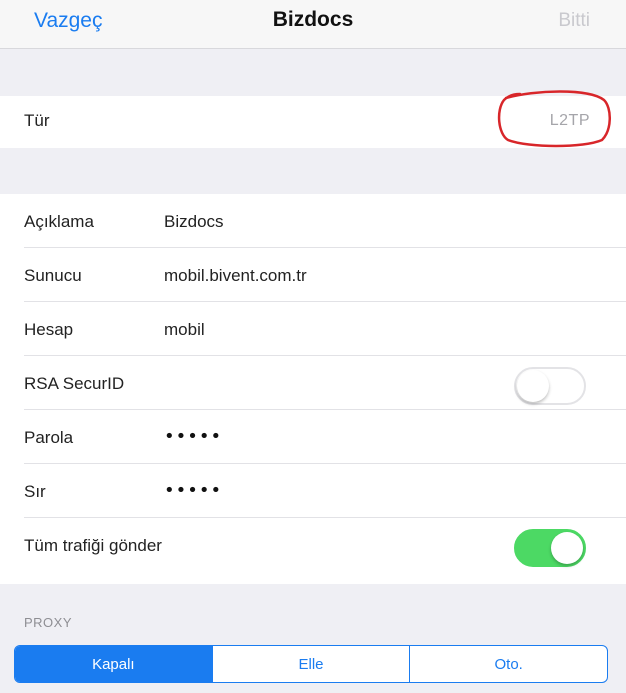 This screenshot has height=693, width=626. I want to click on description-row: Açıklama Bizdocs, so click(313, 221).